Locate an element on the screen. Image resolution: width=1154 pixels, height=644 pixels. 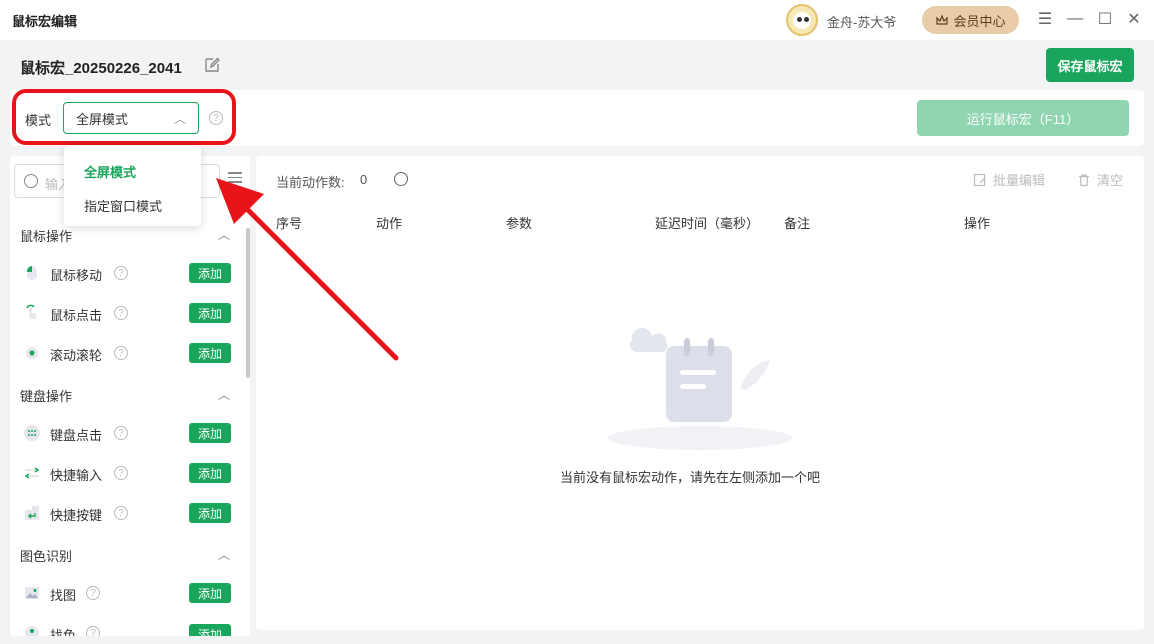
section-title-mouse: 鼠标操作 is located at coordinates (46, 236).